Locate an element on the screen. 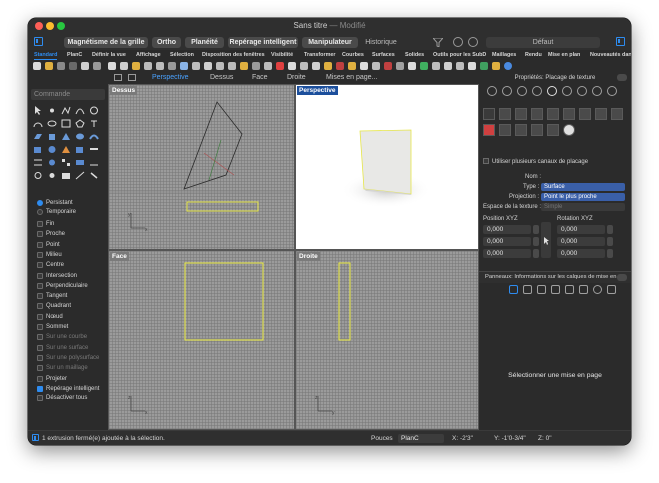 The image size is (659, 483). polyline-icon is located at coordinates (66, 110).